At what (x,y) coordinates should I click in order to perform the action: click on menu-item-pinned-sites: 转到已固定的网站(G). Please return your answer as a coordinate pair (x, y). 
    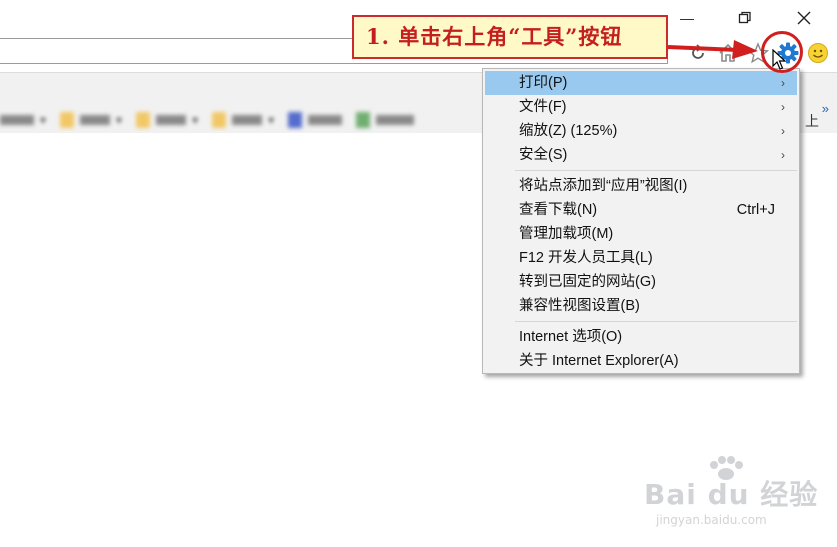
    Looking at the image, I should click on (641, 282).